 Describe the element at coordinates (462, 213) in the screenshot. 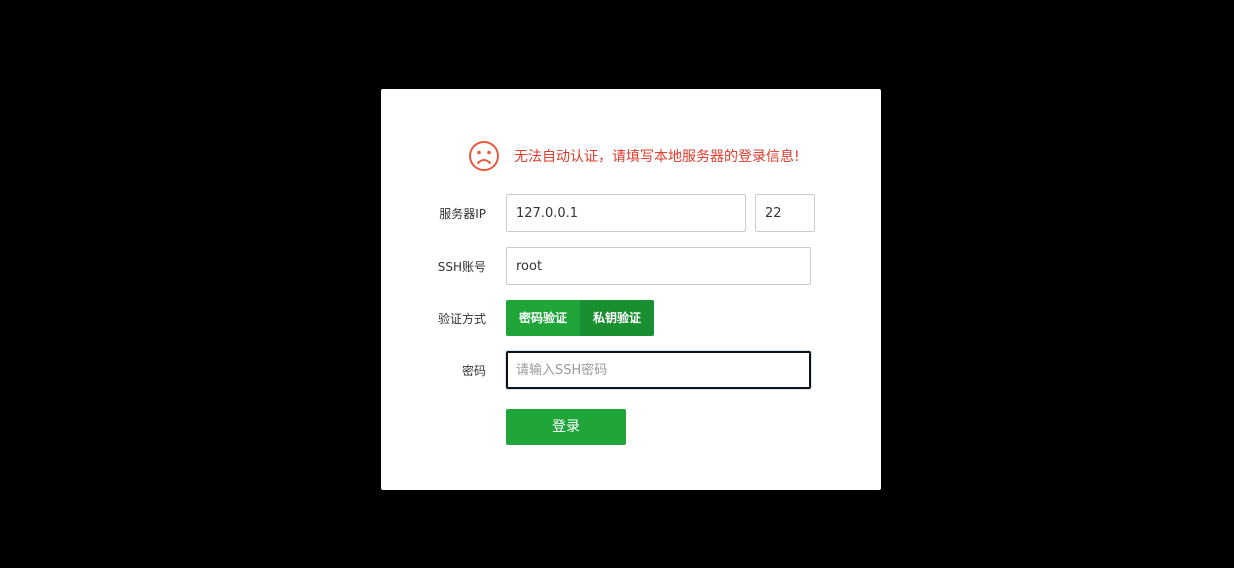

I see `server-ip-label: 服务器IP` at that location.